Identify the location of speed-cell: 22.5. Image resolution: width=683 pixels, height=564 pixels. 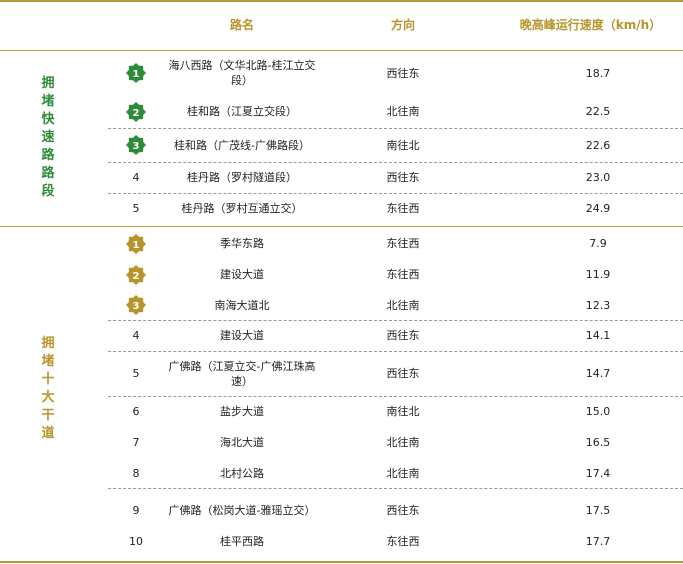
(598, 111).